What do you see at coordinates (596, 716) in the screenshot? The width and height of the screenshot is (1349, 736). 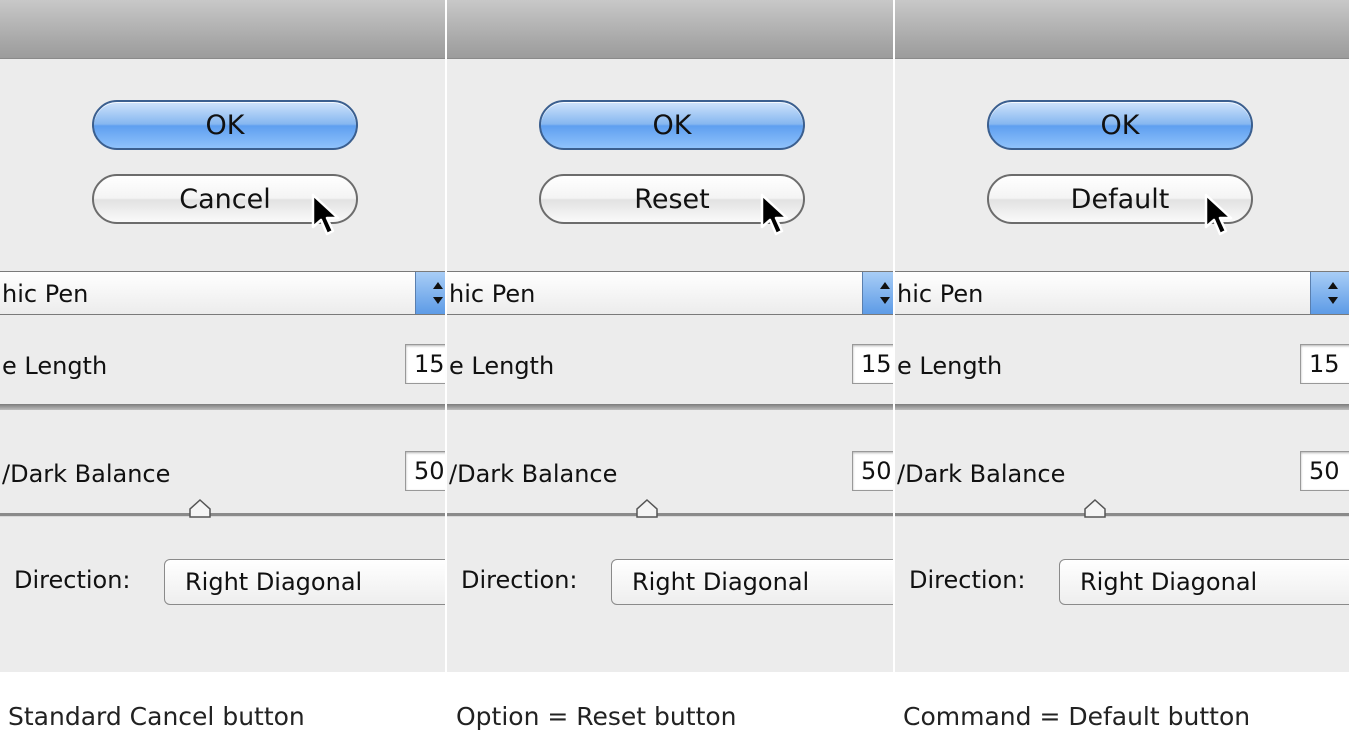 I see `caption-reset: Option = Reset button` at bounding box center [596, 716].